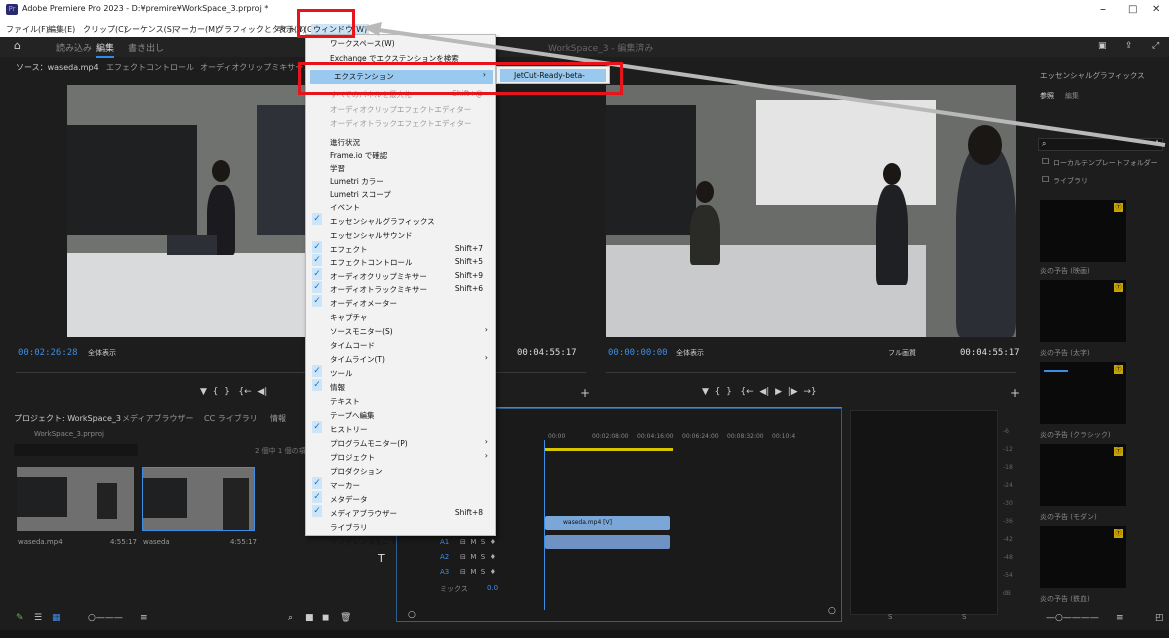 The image size is (1169, 638). What do you see at coordinates (400, 345) in the screenshot?
I see `window-menu-item: タイムコード` at bounding box center [400, 345].